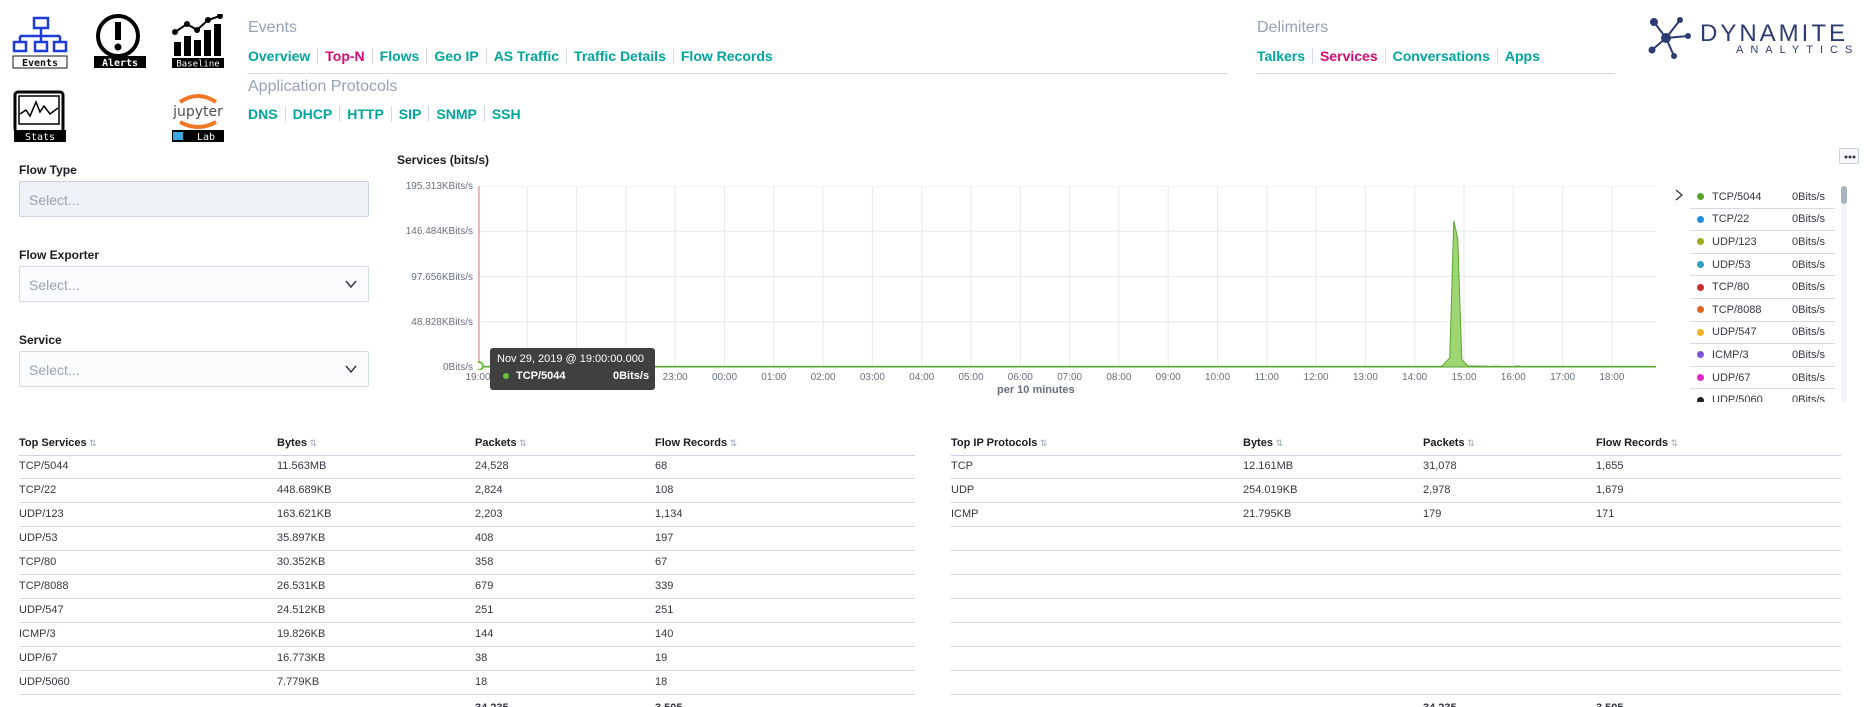  Describe the element at coordinates (1762, 220) in the screenshot. I see `legend-item-tcp-22: TCP/22 0Bits/s` at that location.